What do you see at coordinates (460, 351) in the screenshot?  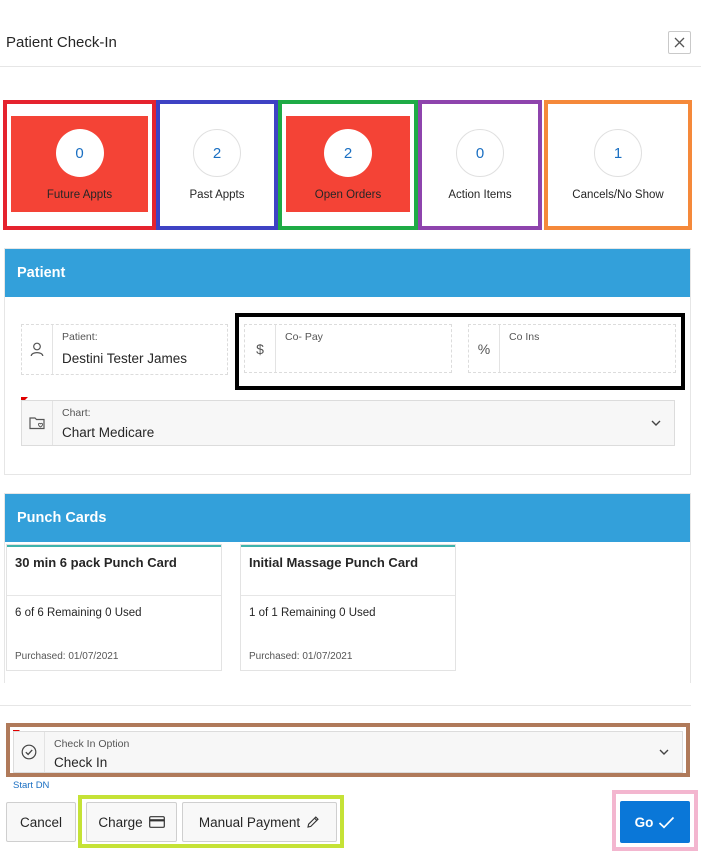 I see `copay-coins-highlight` at bounding box center [460, 351].